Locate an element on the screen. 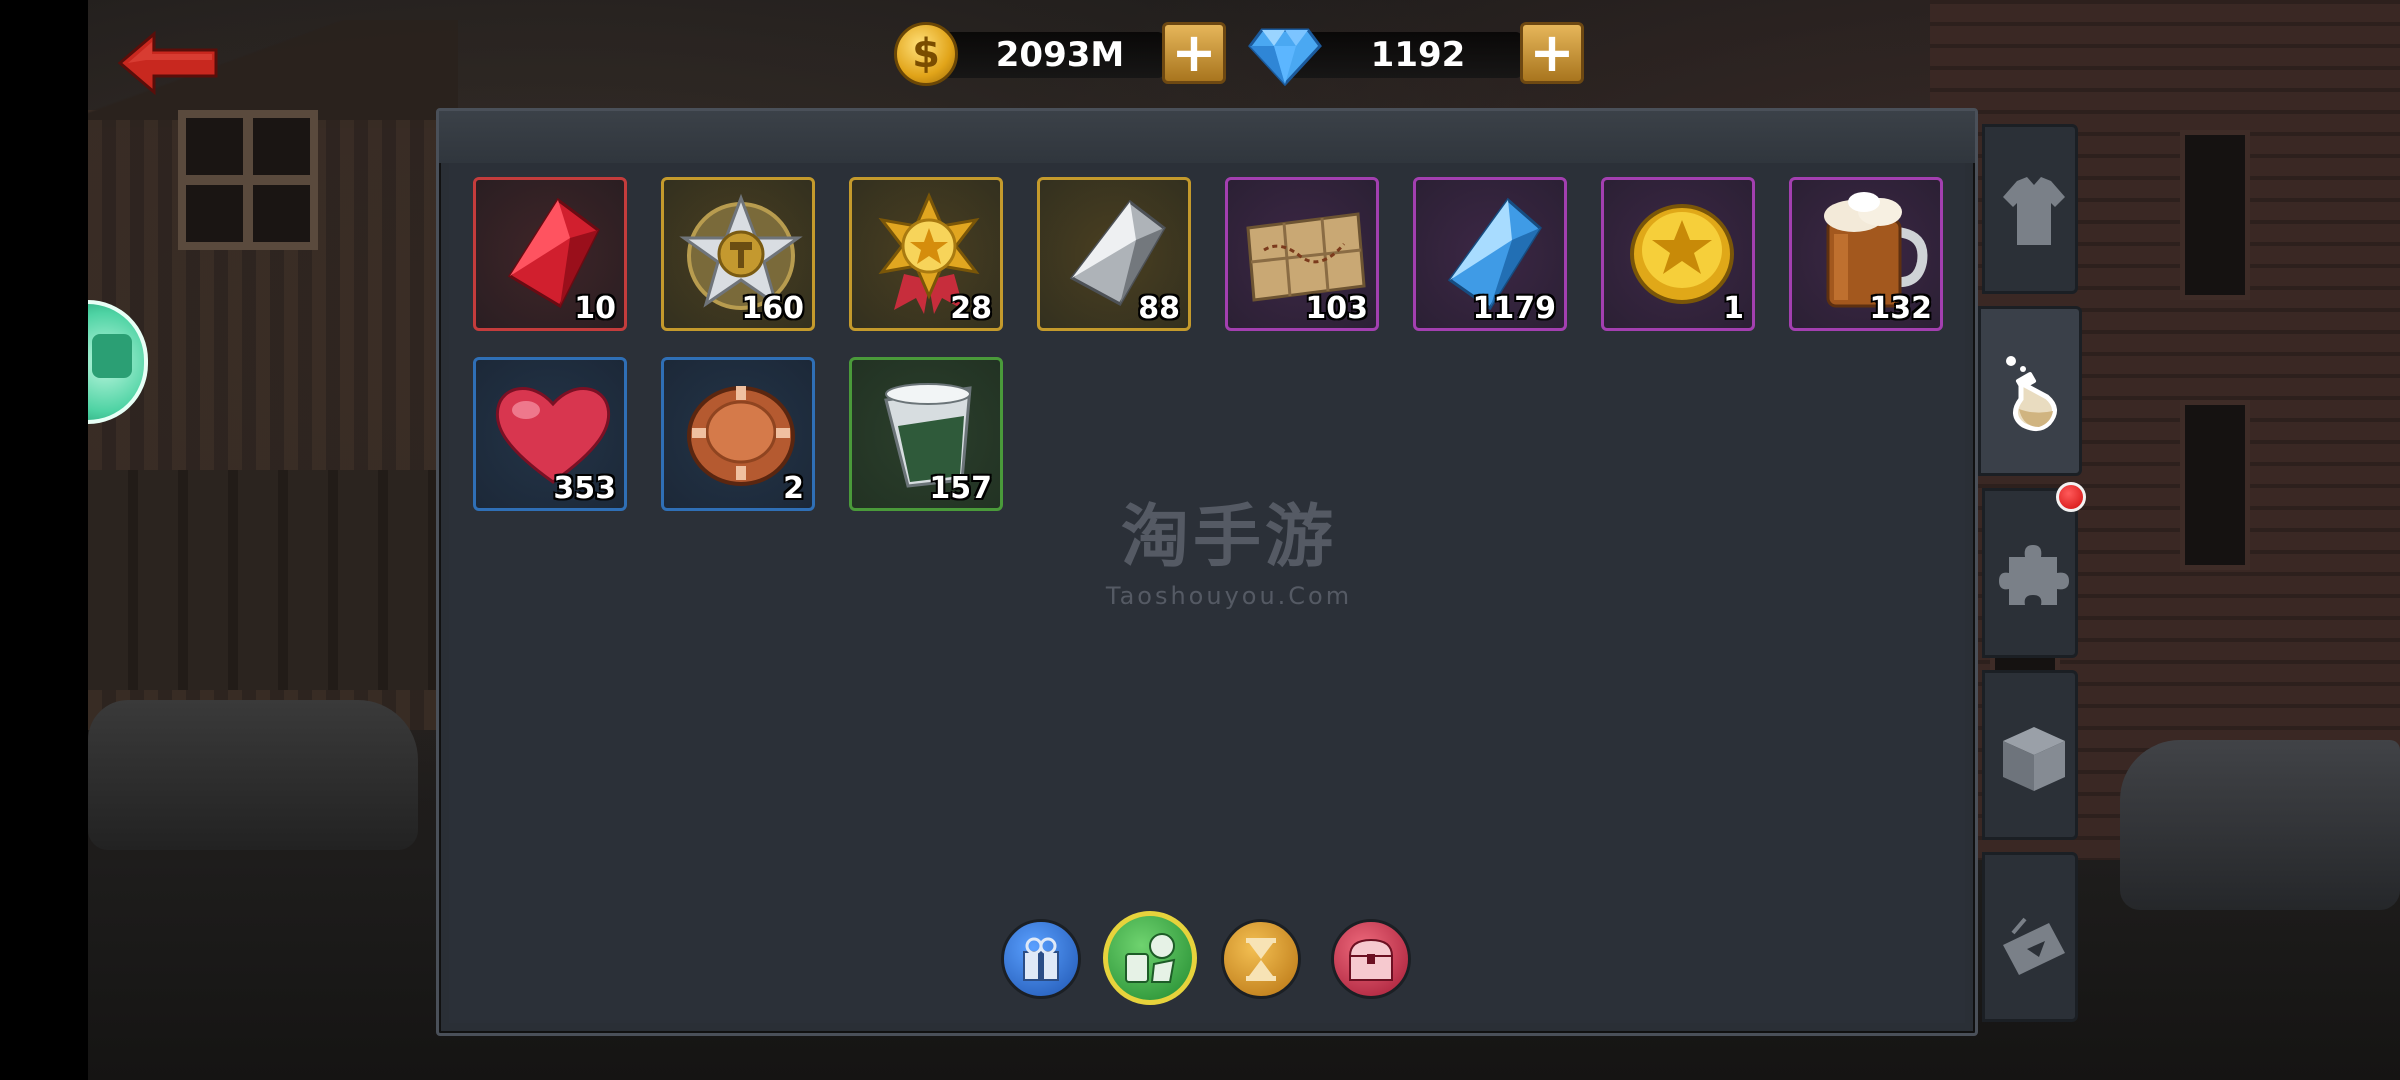 This screenshot has height=1080, width=2400. ticket-icon is located at coordinates (2034, 946).